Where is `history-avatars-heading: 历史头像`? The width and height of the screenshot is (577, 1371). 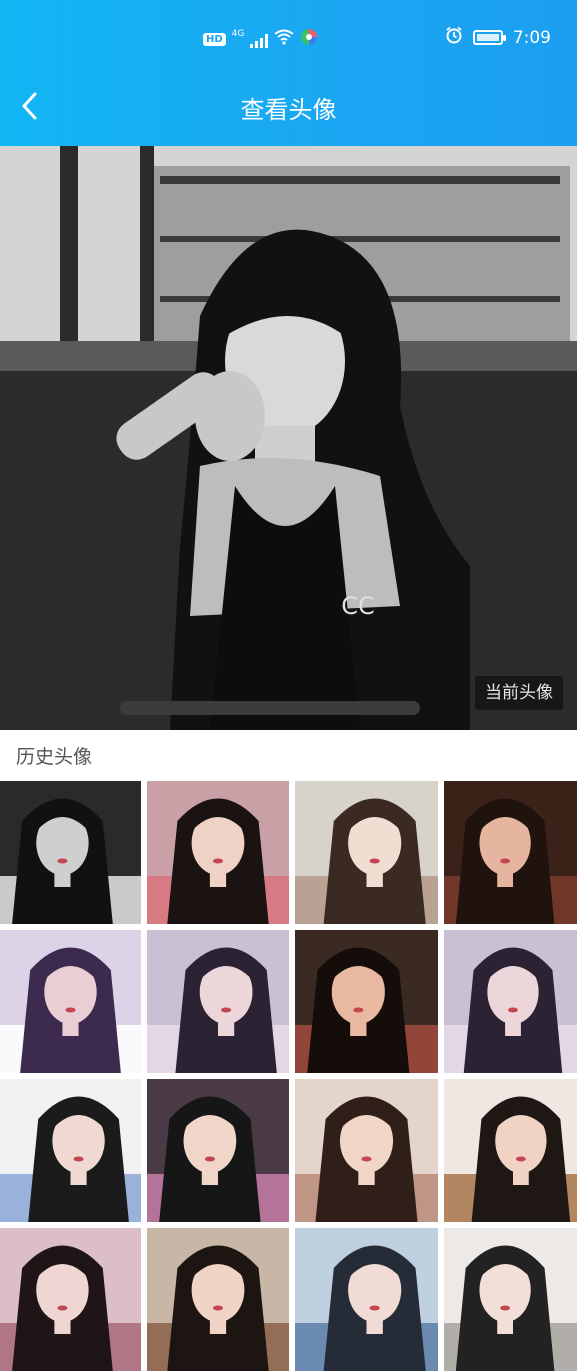 history-avatars-heading: 历史头像 is located at coordinates (54, 757).